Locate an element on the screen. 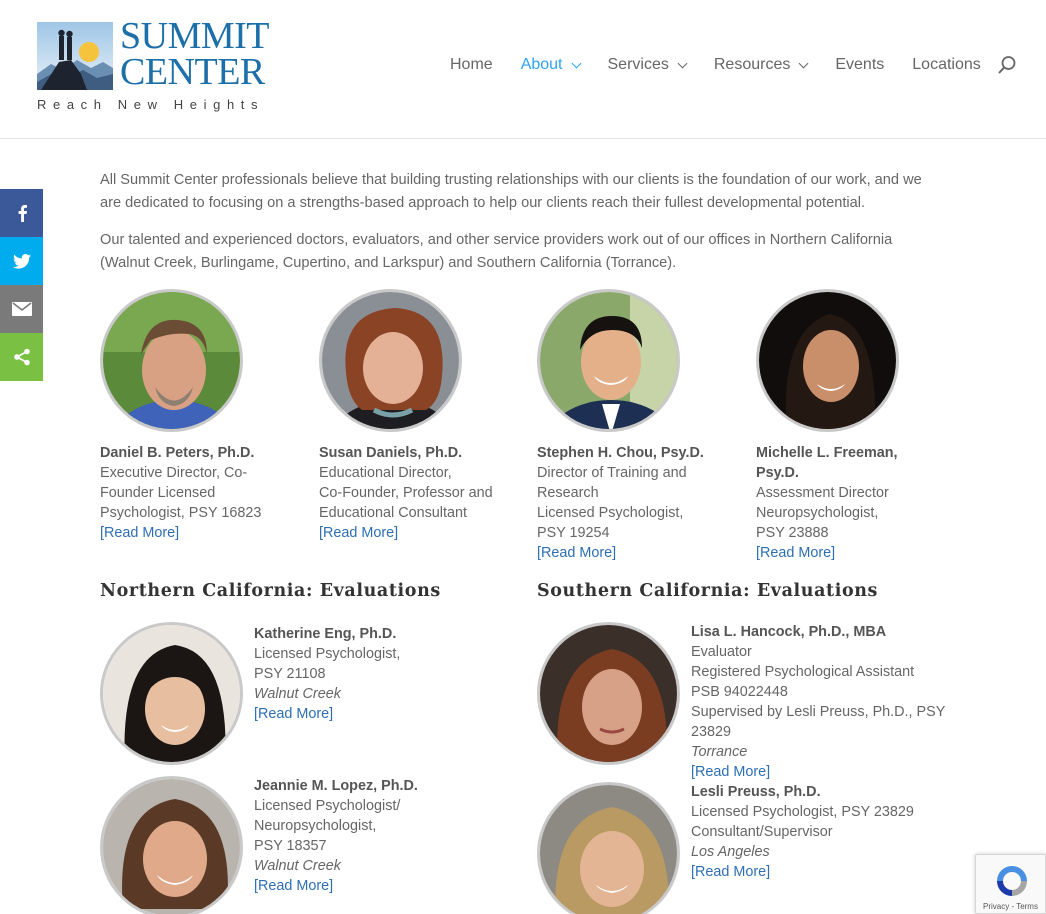 The image size is (1046, 914). staff-detail: Founder Licensed is located at coordinates (158, 493).